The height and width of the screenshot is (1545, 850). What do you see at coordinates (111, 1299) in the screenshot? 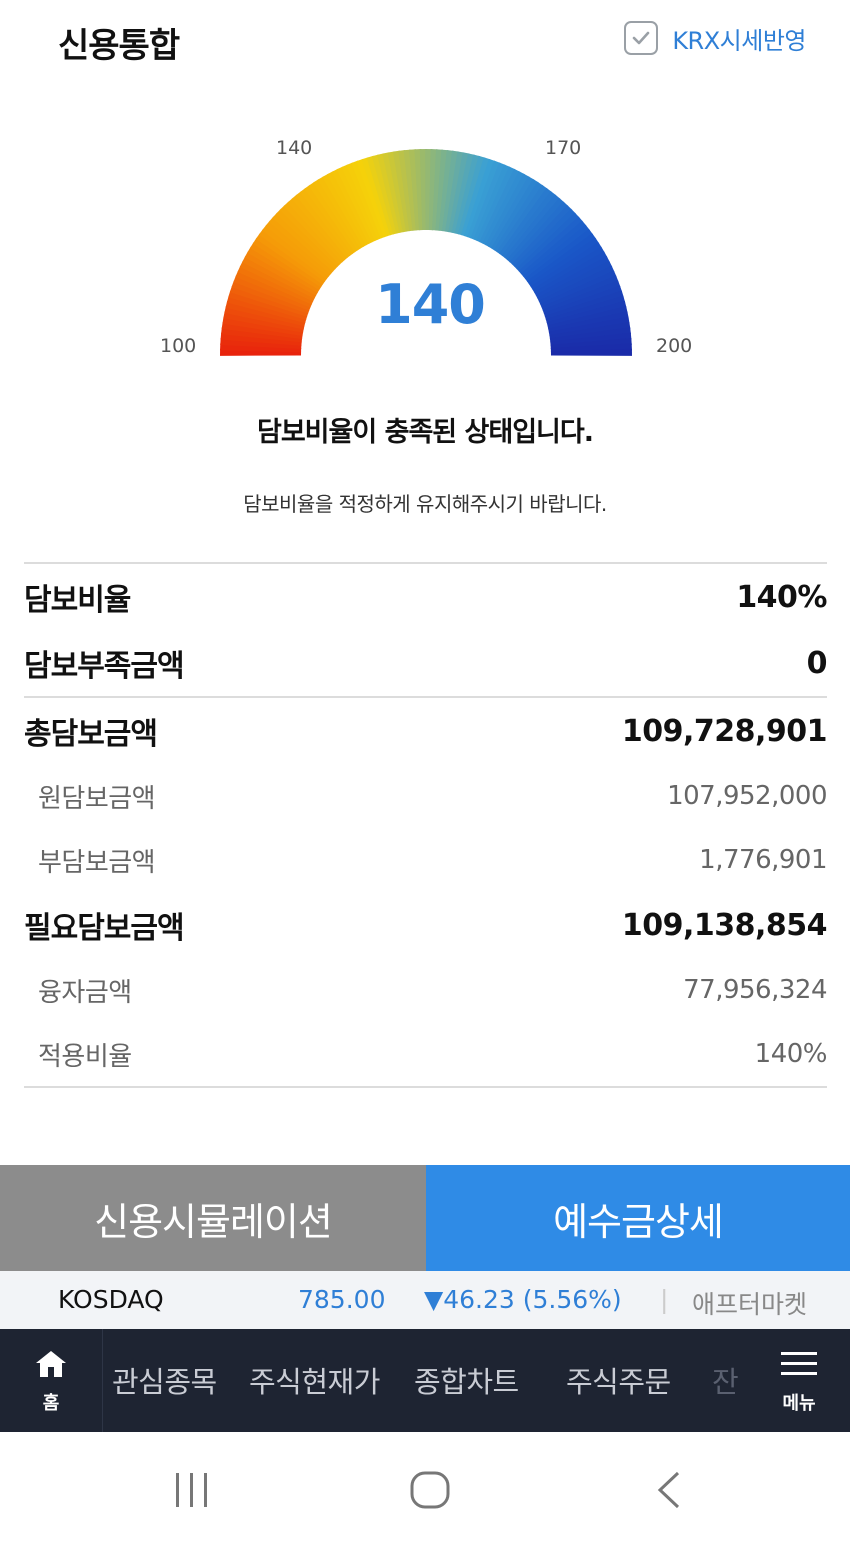
I see `ticker-index-name: KOSDAQ` at bounding box center [111, 1299].